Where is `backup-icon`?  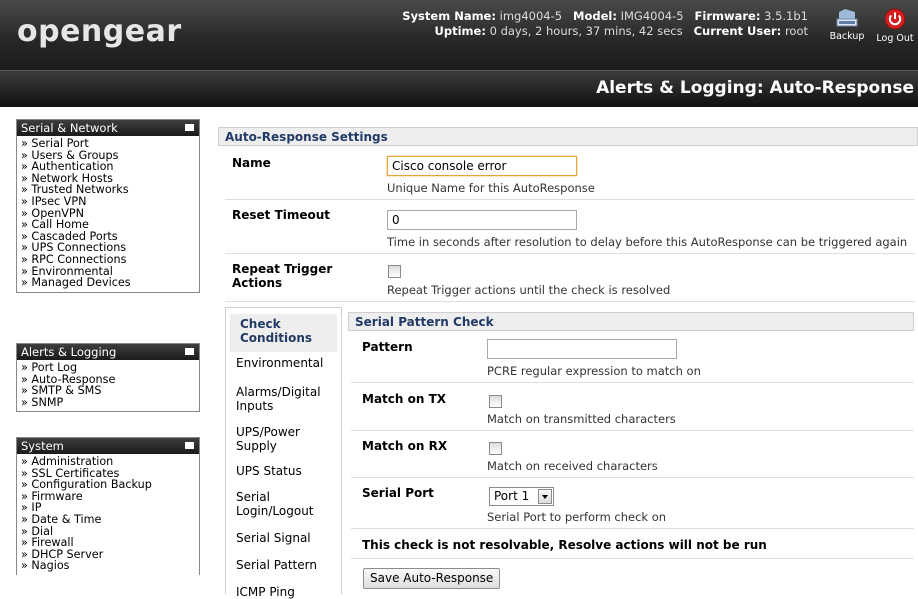
backup-icon is located at coordinates (847, 18).